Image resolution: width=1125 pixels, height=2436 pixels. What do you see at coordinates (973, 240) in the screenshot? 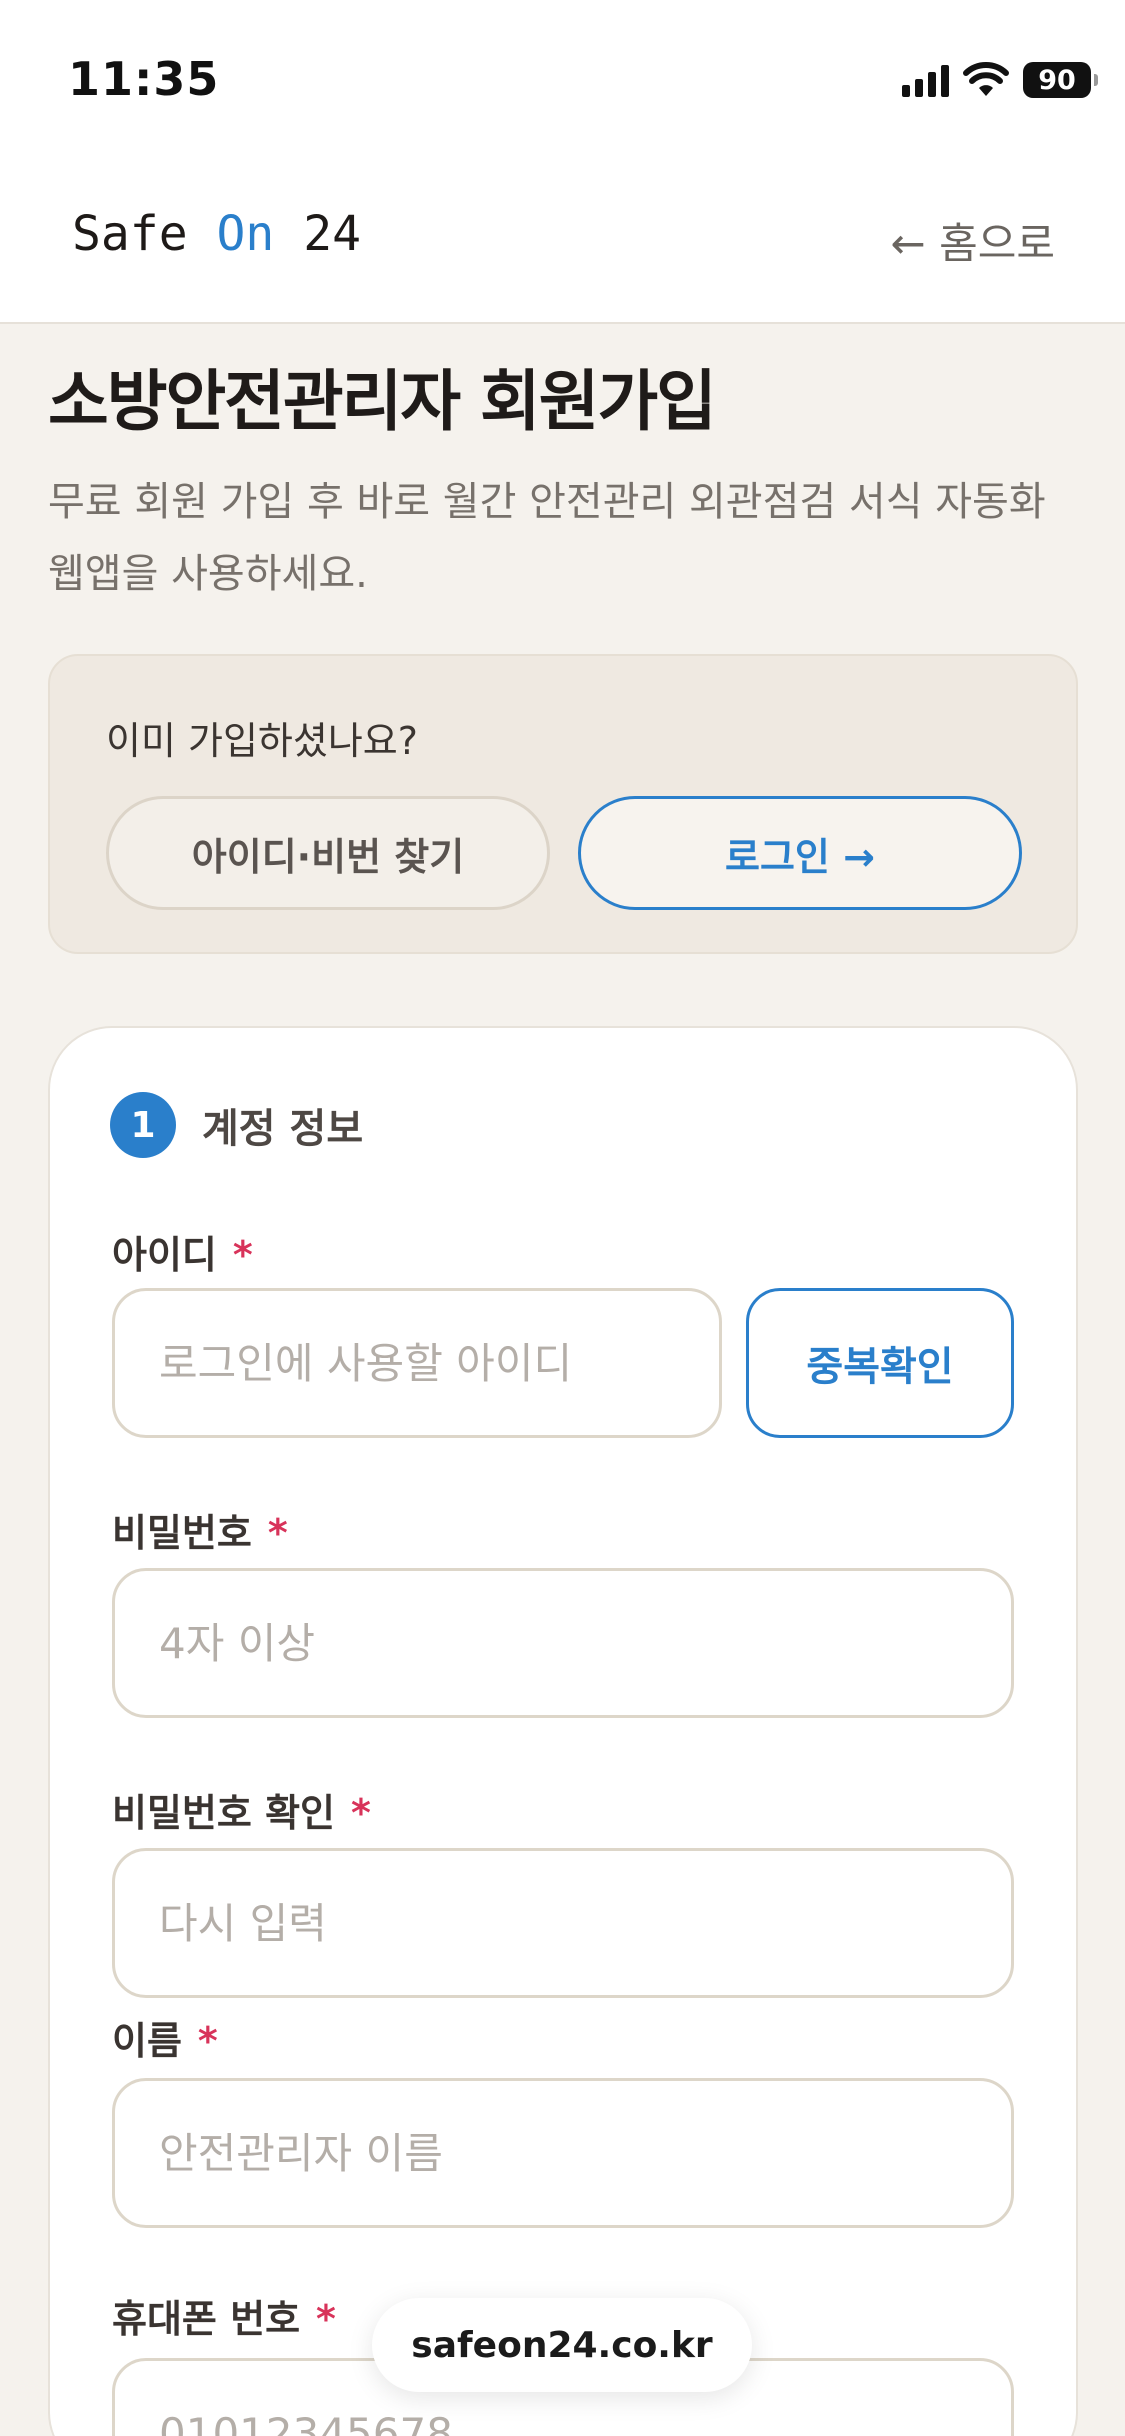
I see `home-link: ← 홈으로` at bounding box center [973, 240].